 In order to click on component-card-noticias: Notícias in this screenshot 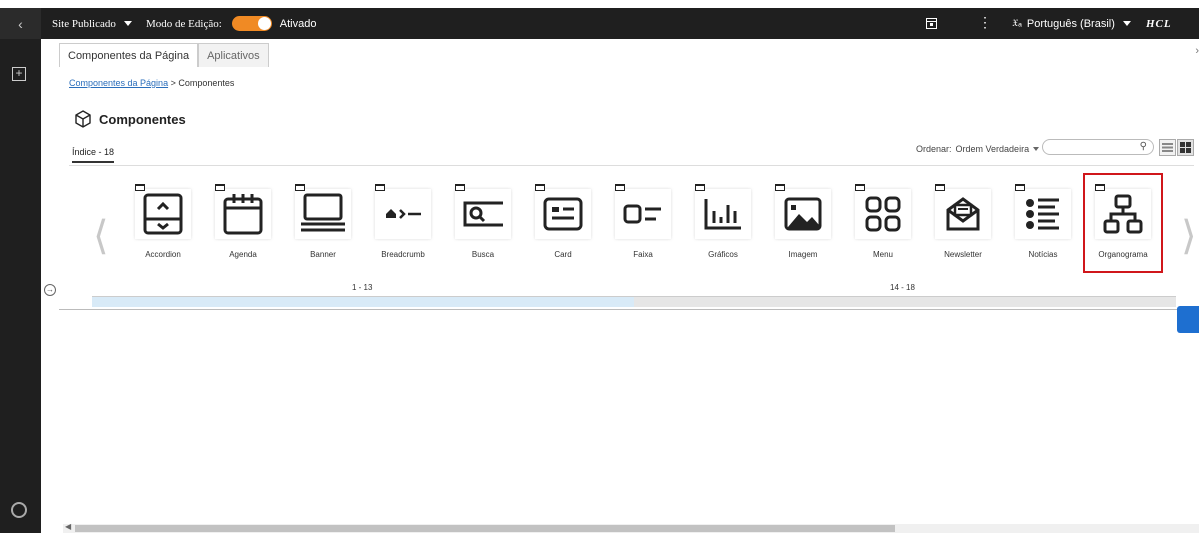, I will do `click(1043, 223)`.